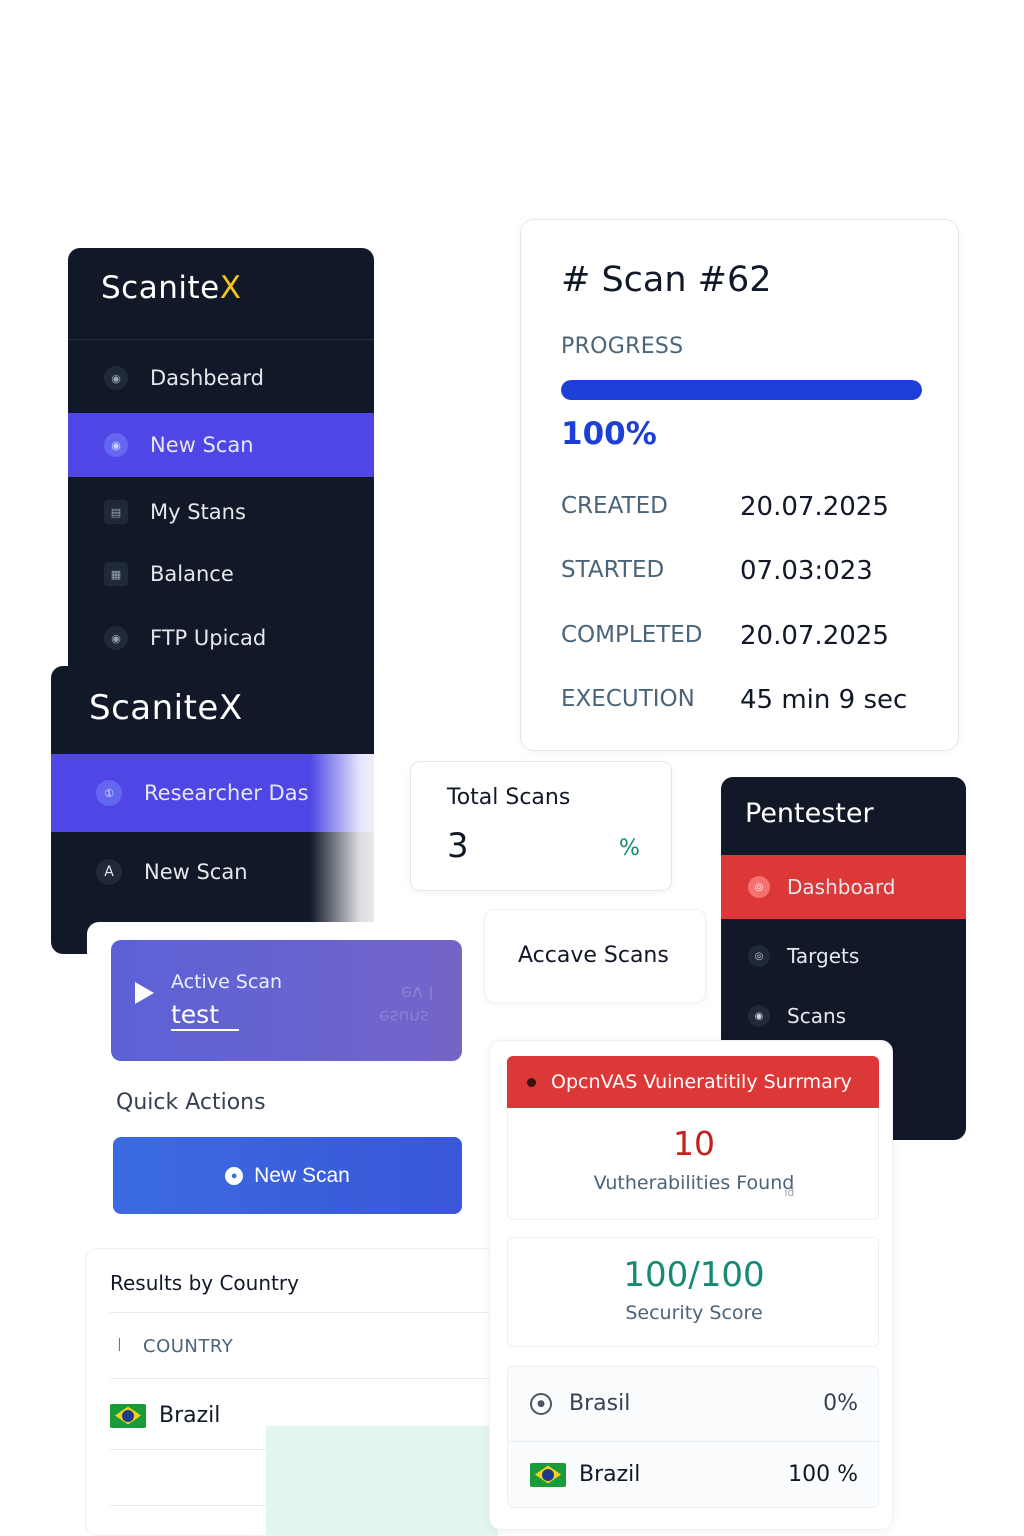 The image size is (1024, 1536). I want to click on new-scan-button: ● New Scan, so click(287, 1175).